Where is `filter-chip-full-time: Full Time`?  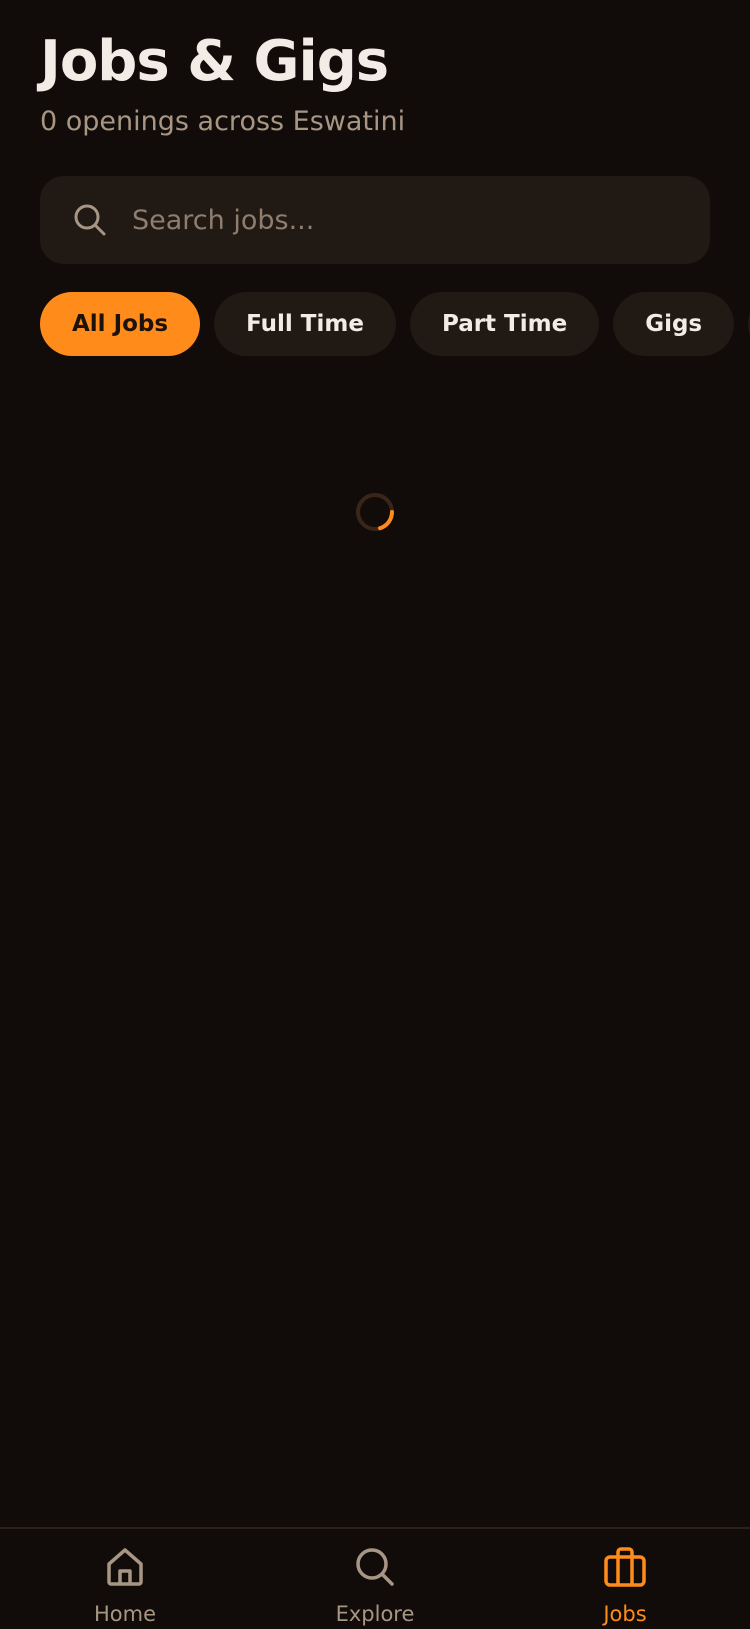 filter-chip-full-time: Full Time is located at coordinates (305, 324).